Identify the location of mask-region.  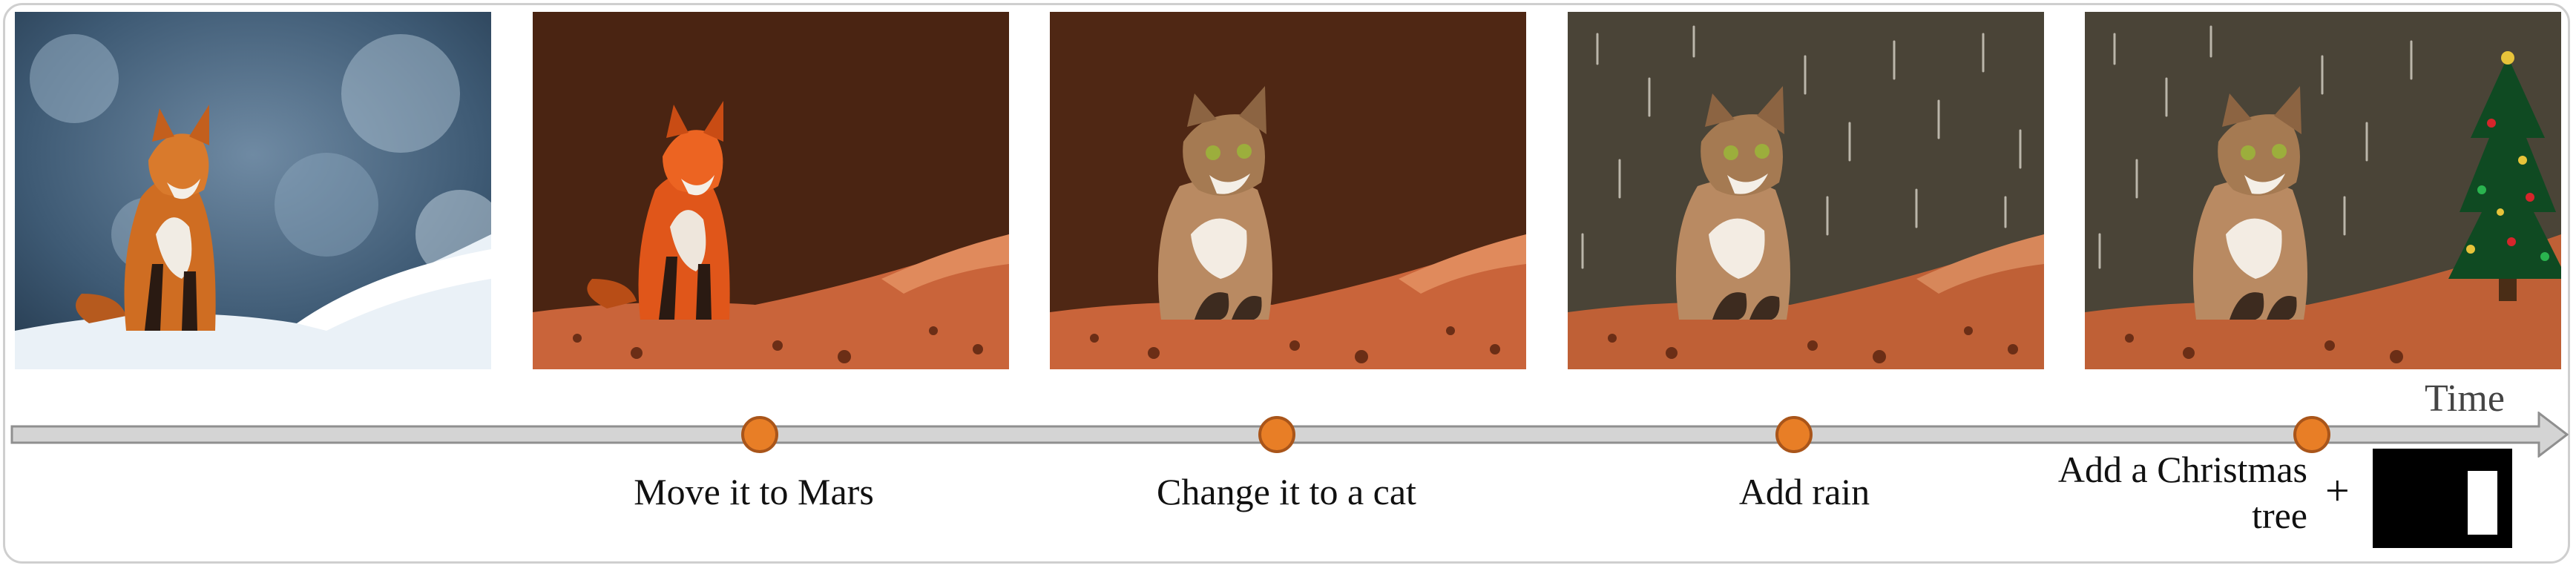
(2482, 503).